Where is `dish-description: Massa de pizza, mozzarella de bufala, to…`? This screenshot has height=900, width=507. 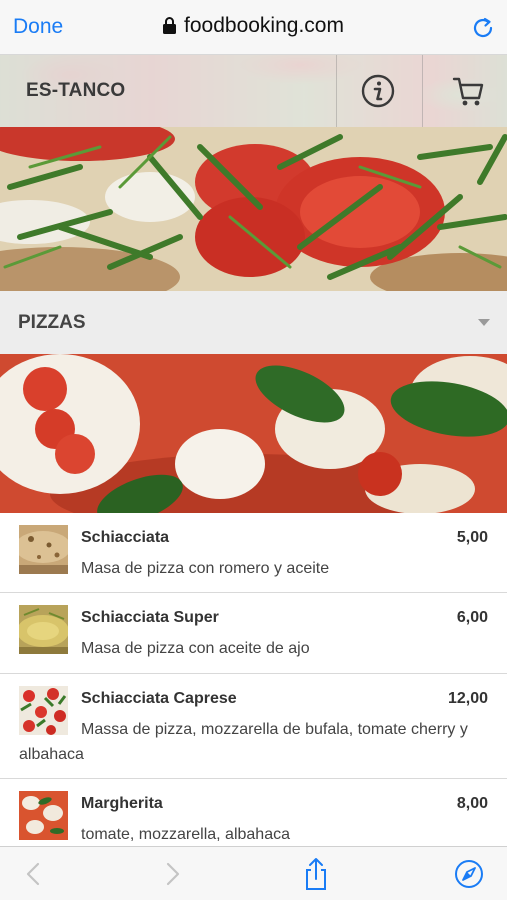 dish-description: Massa de pizza, mozzarella de bufala, to… is located at coordinates (243, 742).